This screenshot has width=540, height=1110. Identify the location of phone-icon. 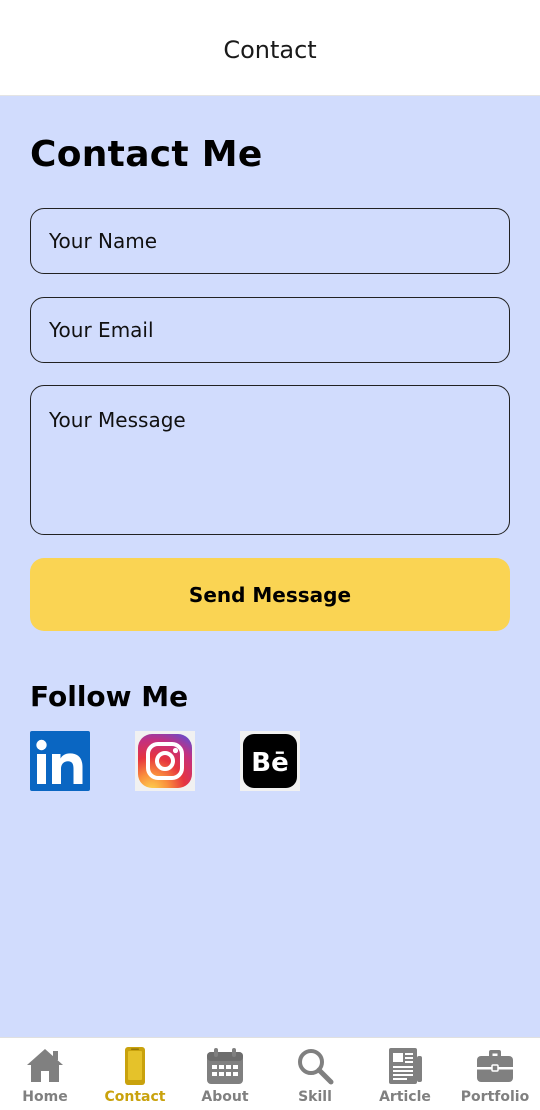
(135, 1066).